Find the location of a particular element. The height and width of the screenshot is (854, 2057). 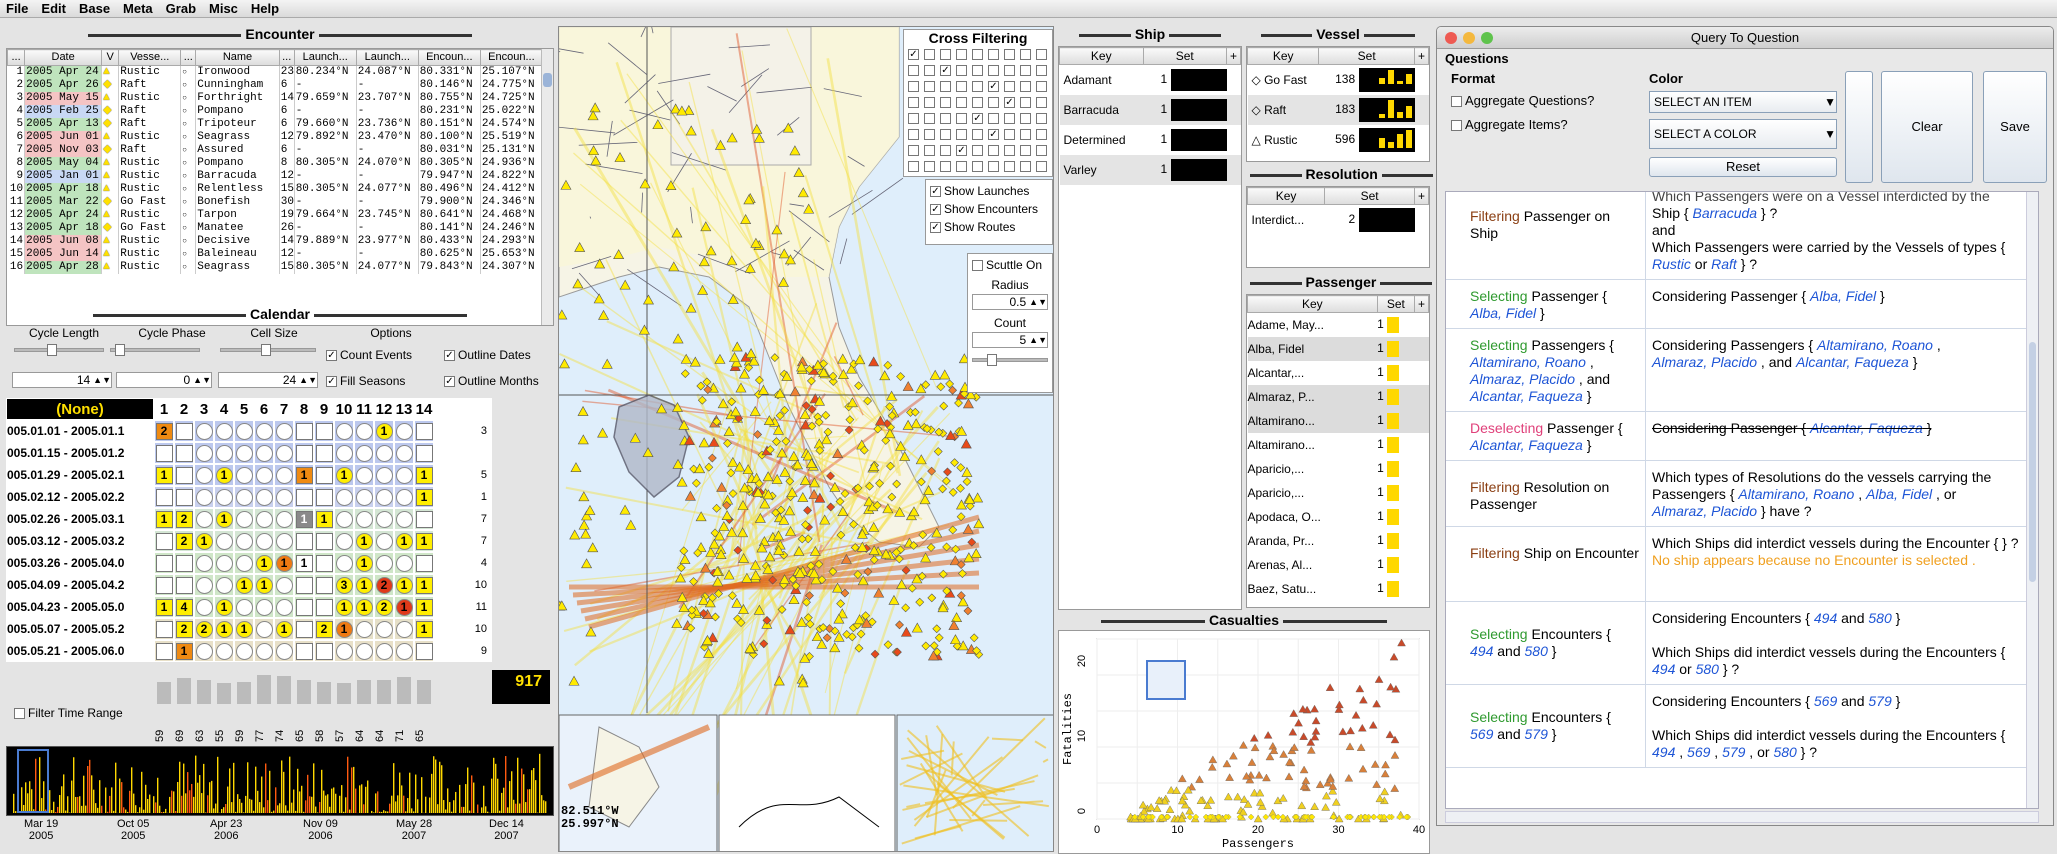

list-item: ◇ Raft 183 is located at coordinates (1338, 109).